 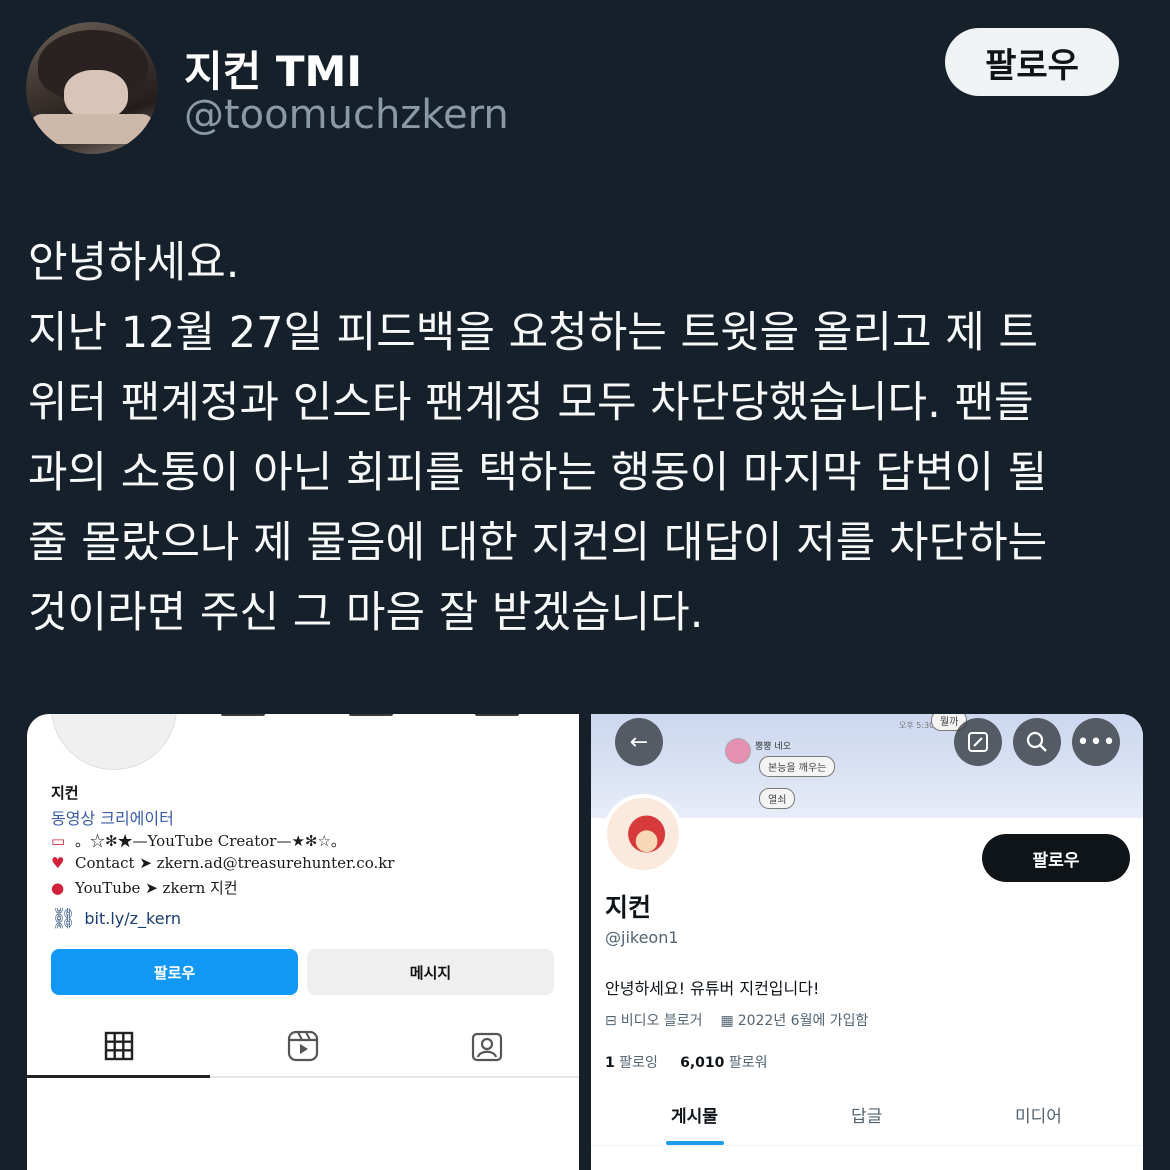 What do you see at coordinates (978, 742) in the screenshot?
I see `edit-icon` at bounding box center [978, 742].